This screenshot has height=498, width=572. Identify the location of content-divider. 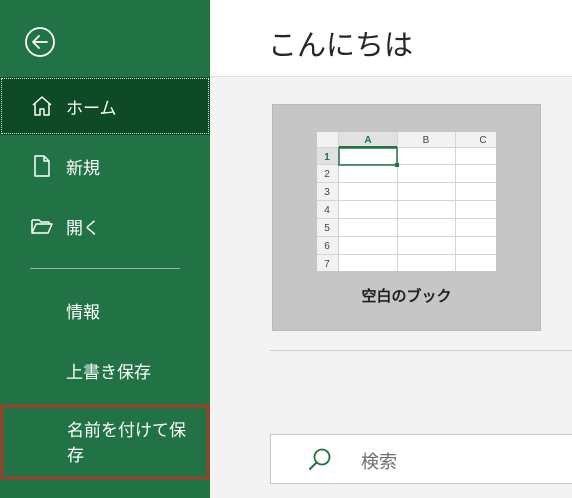
(421, 350).